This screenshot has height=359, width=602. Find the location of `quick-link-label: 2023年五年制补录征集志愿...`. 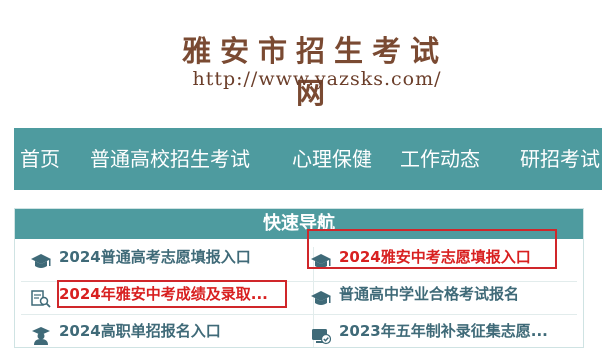

quick-link-label: 2023年五年制补录征集志愿... is located at coordinates (443, 331).